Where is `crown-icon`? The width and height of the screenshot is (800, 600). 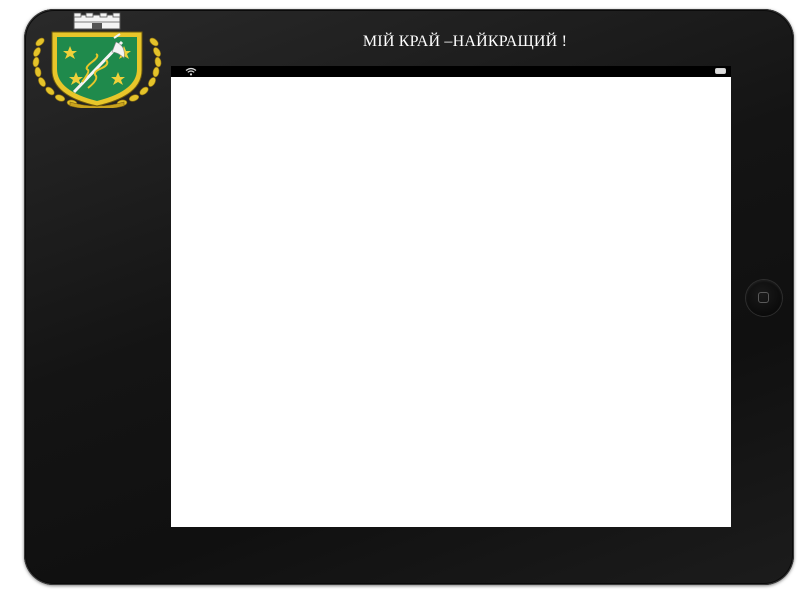 crown-icon is located at coordinates (97, 21).